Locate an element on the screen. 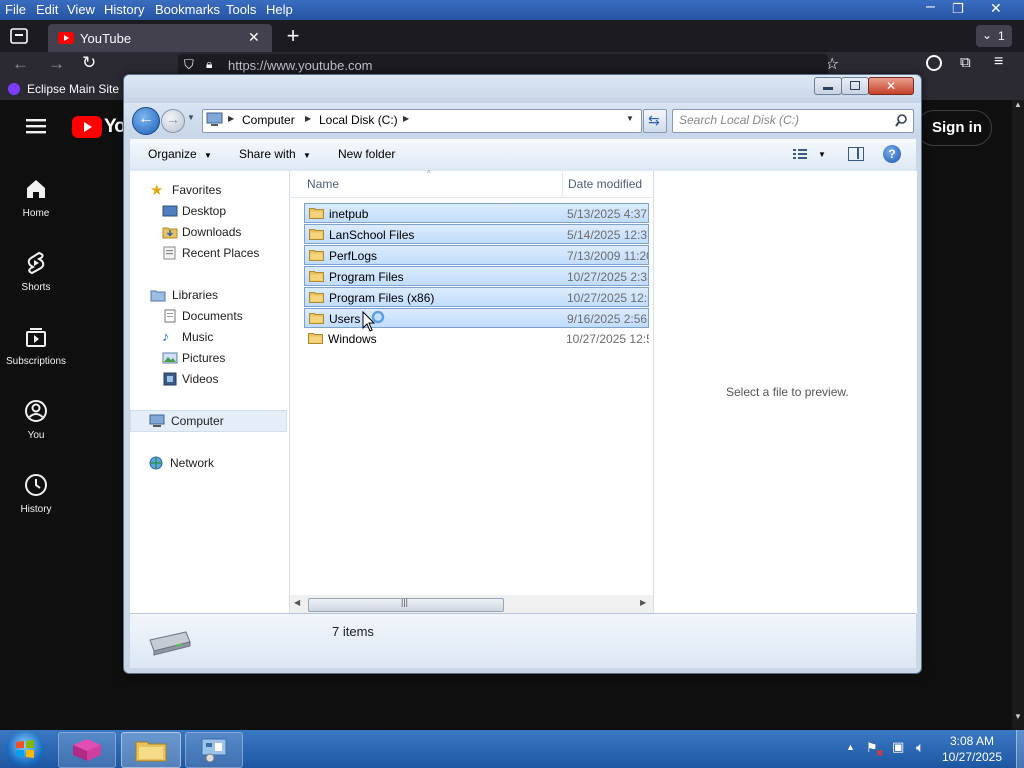  nav-music: ♪ Music is located at coordinates (209, 337).